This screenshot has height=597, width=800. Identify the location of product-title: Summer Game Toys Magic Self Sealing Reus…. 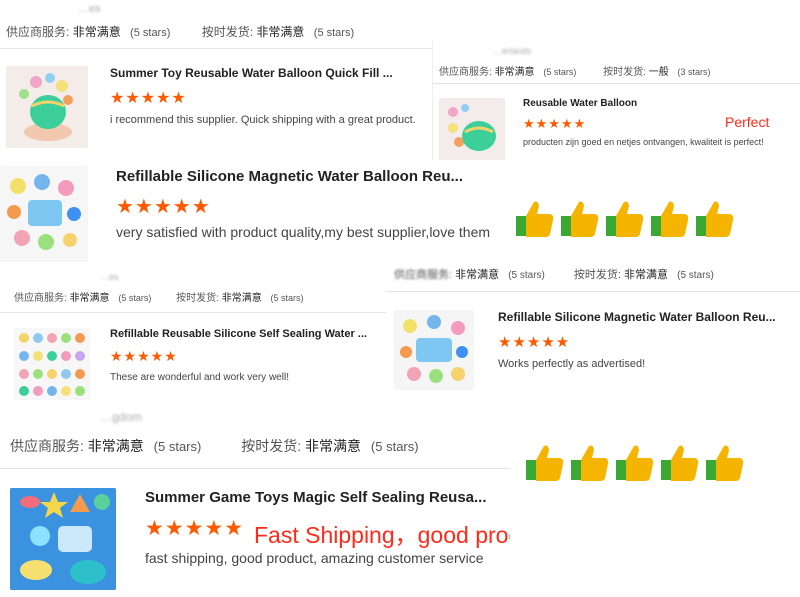
(316, 497).